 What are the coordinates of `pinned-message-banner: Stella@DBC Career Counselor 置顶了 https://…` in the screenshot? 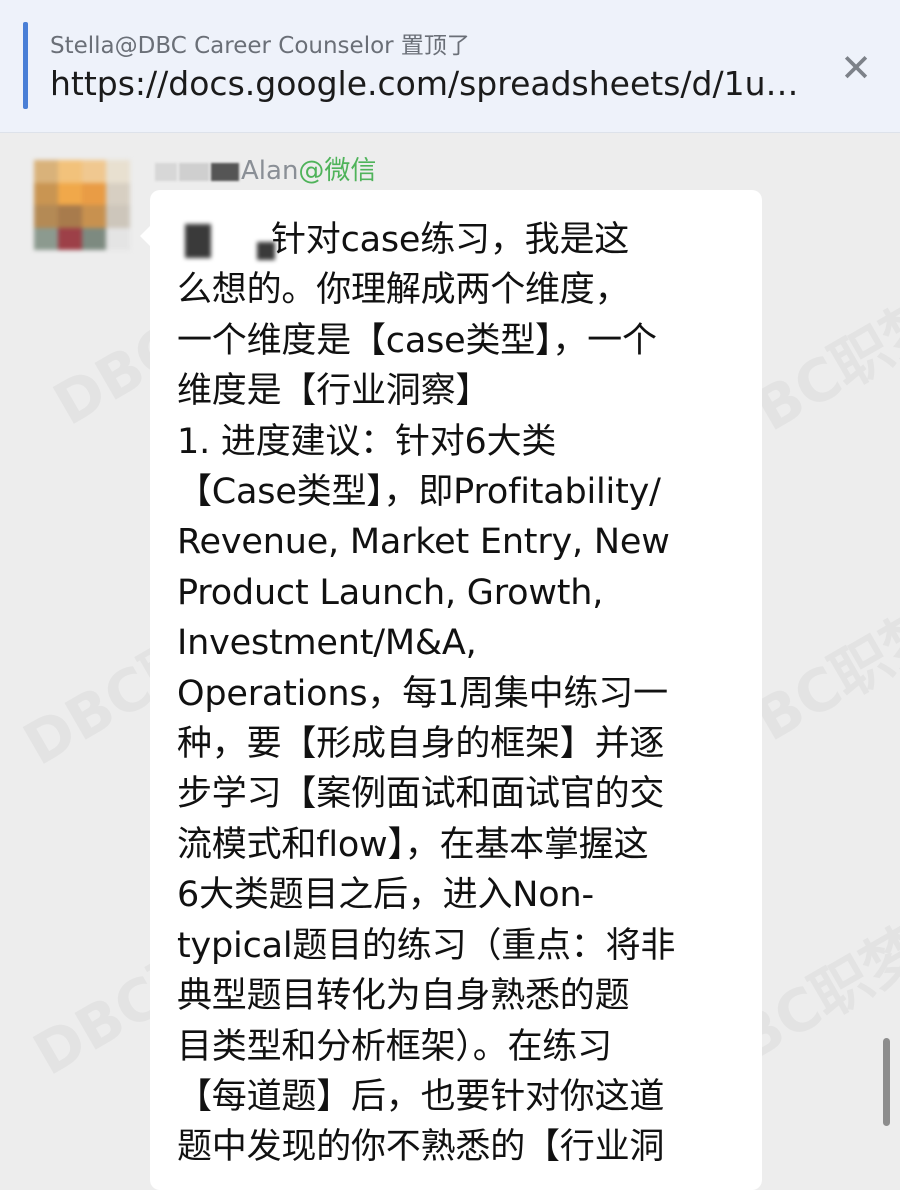 It's located at (450, 66).